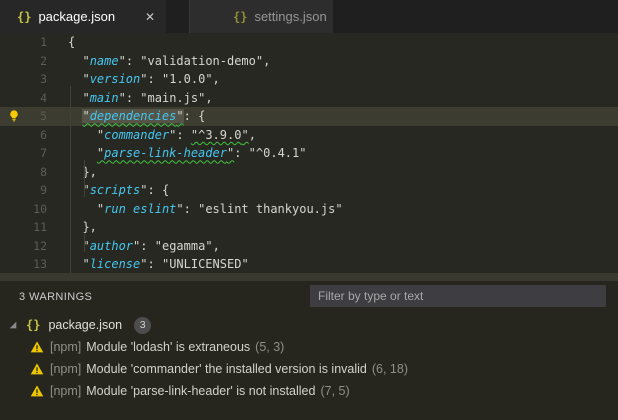 This screenshot has width=618, height=420. I want to click on line-number: 12, so click(40, 245).